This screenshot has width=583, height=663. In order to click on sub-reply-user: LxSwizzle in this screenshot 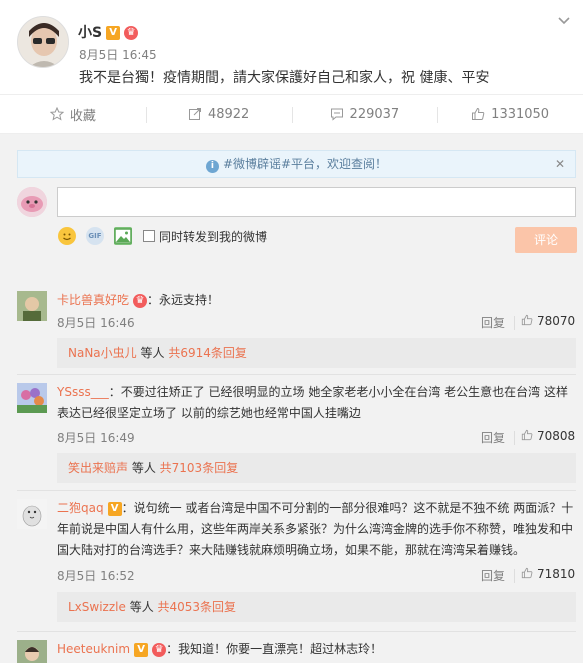, I will do `click(97, 607)`.